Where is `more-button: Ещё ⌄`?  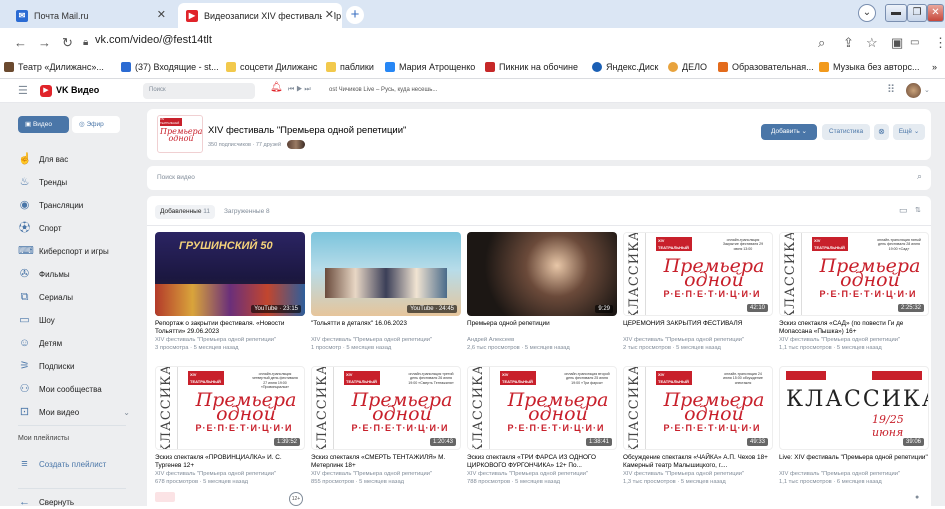
more-button: Ещё ⌄ is located at coordinates (909, 132).